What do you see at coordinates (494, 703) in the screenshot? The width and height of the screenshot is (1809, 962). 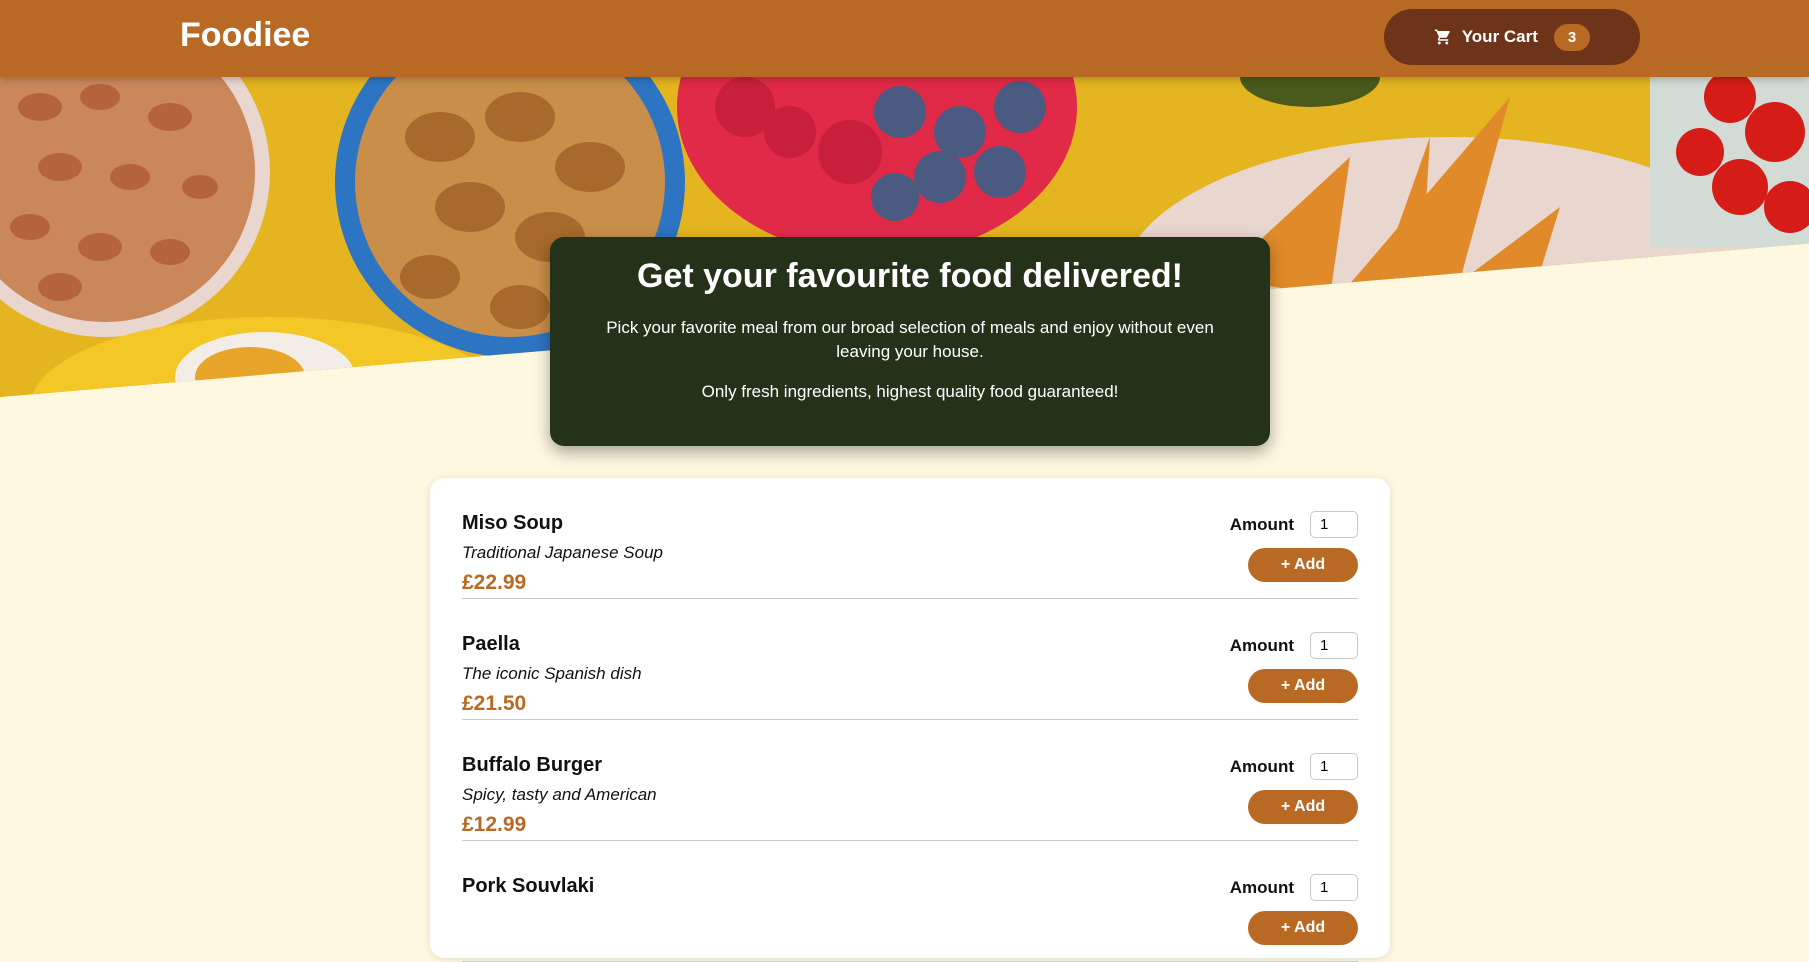 I see `meal-price: £21.50` at bounding box center [494, 703].